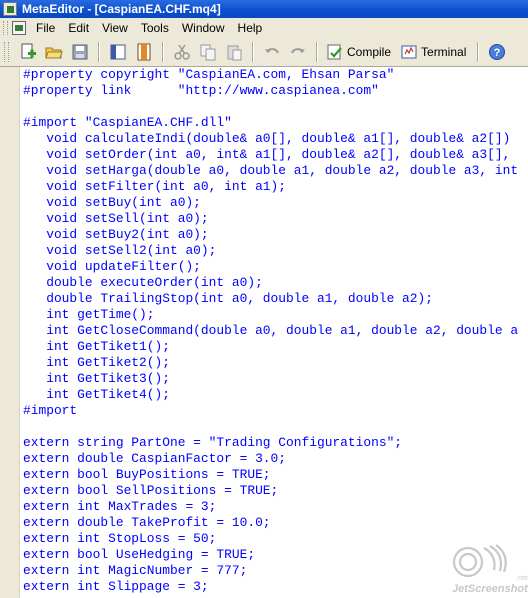 The height and width of the screenshot is (598, 528). I want to click on new-file-button, so click(28, 52).